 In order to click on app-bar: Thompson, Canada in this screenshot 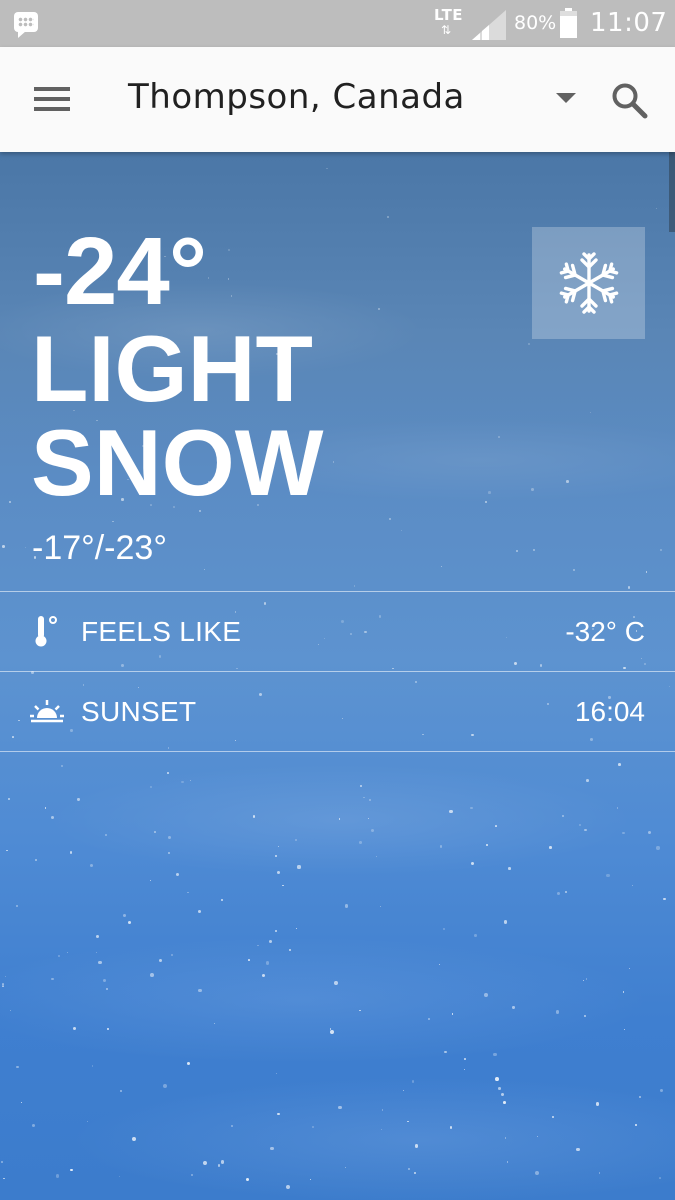, I will do `click(337, 99)`.